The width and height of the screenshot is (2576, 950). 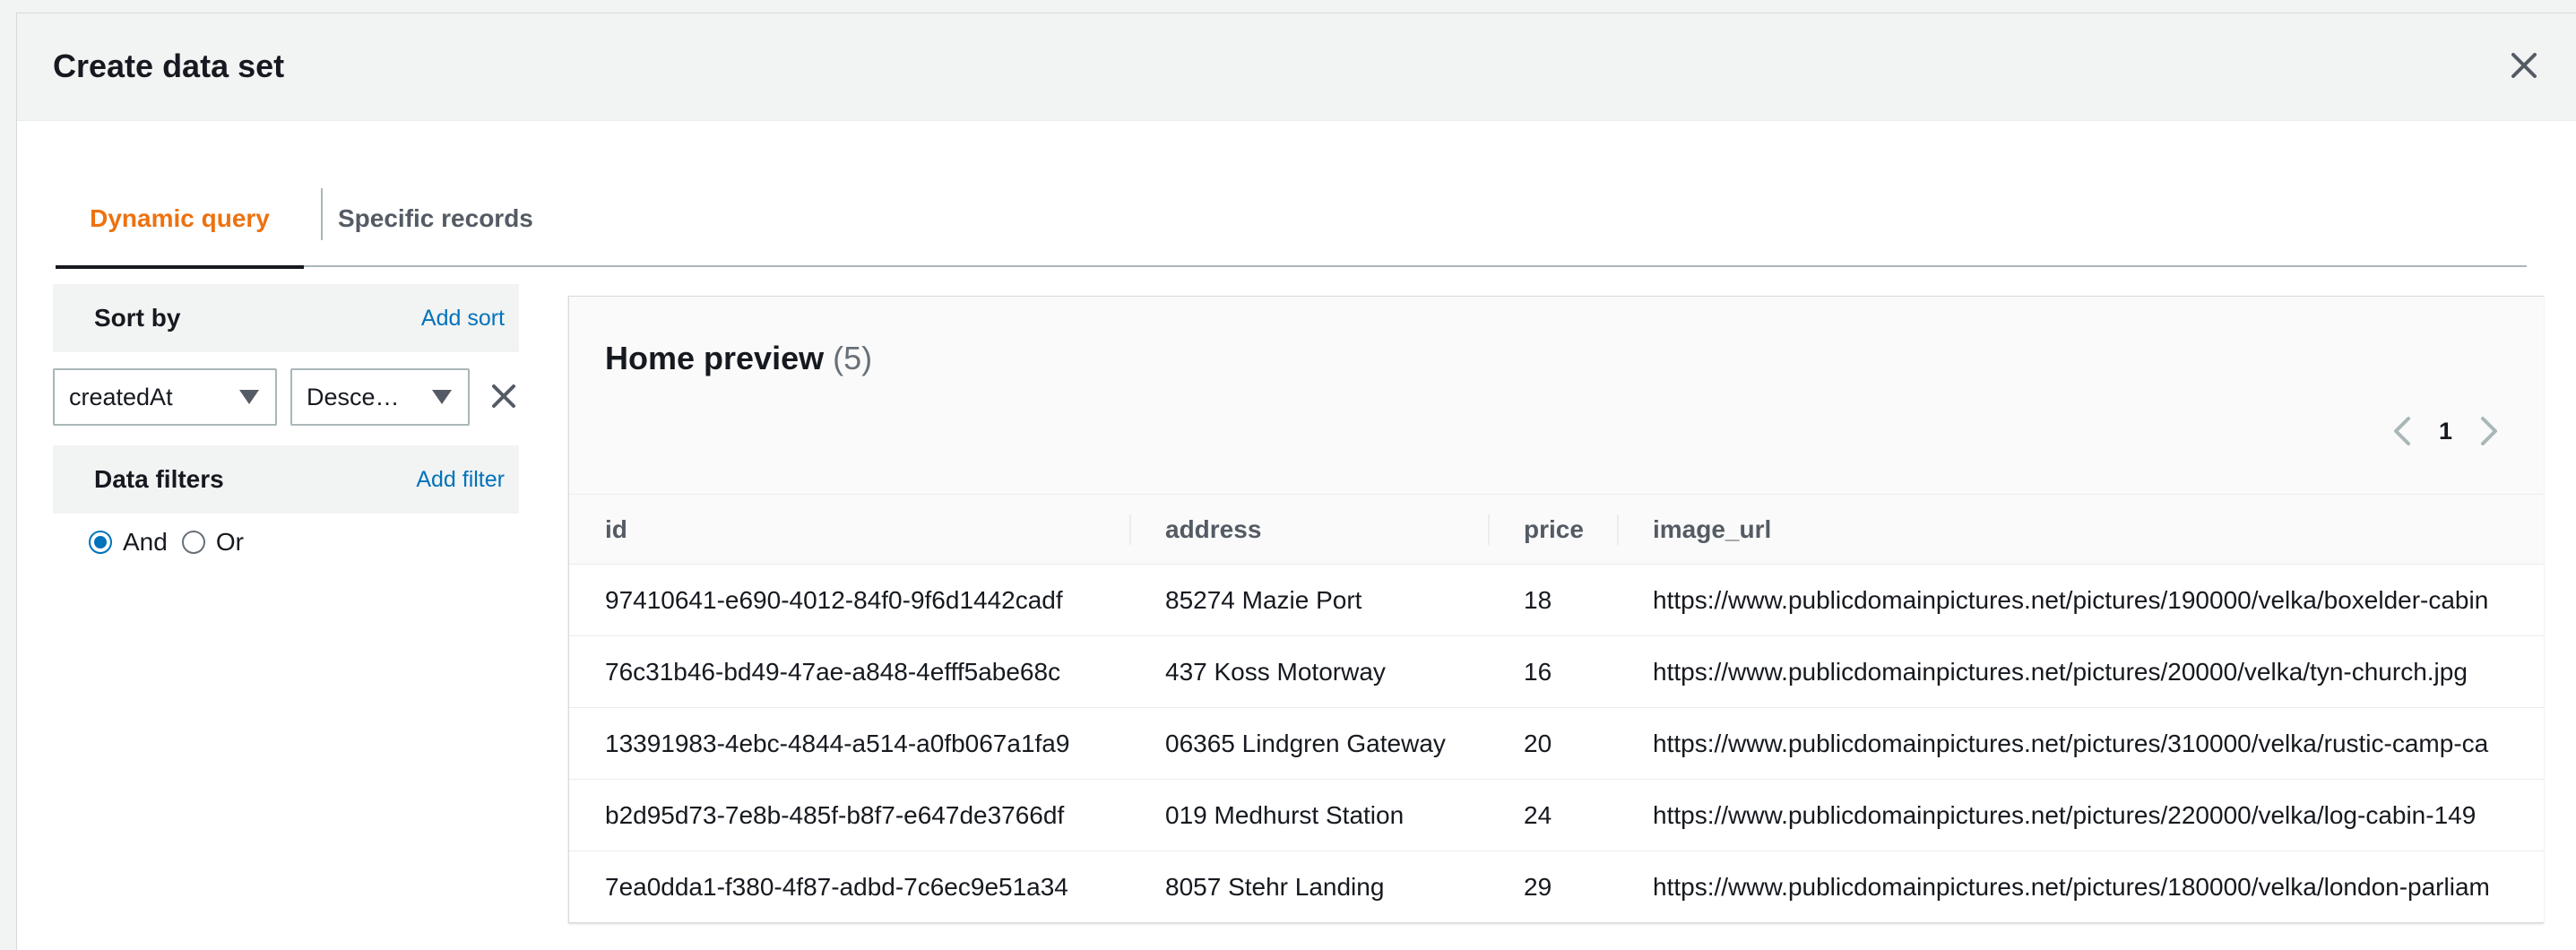 What do you see at coordinates (1308, 671) in the screenshot?
I see `cell-address: 437 Koss Motorway` at bounding box center [1308, 671].